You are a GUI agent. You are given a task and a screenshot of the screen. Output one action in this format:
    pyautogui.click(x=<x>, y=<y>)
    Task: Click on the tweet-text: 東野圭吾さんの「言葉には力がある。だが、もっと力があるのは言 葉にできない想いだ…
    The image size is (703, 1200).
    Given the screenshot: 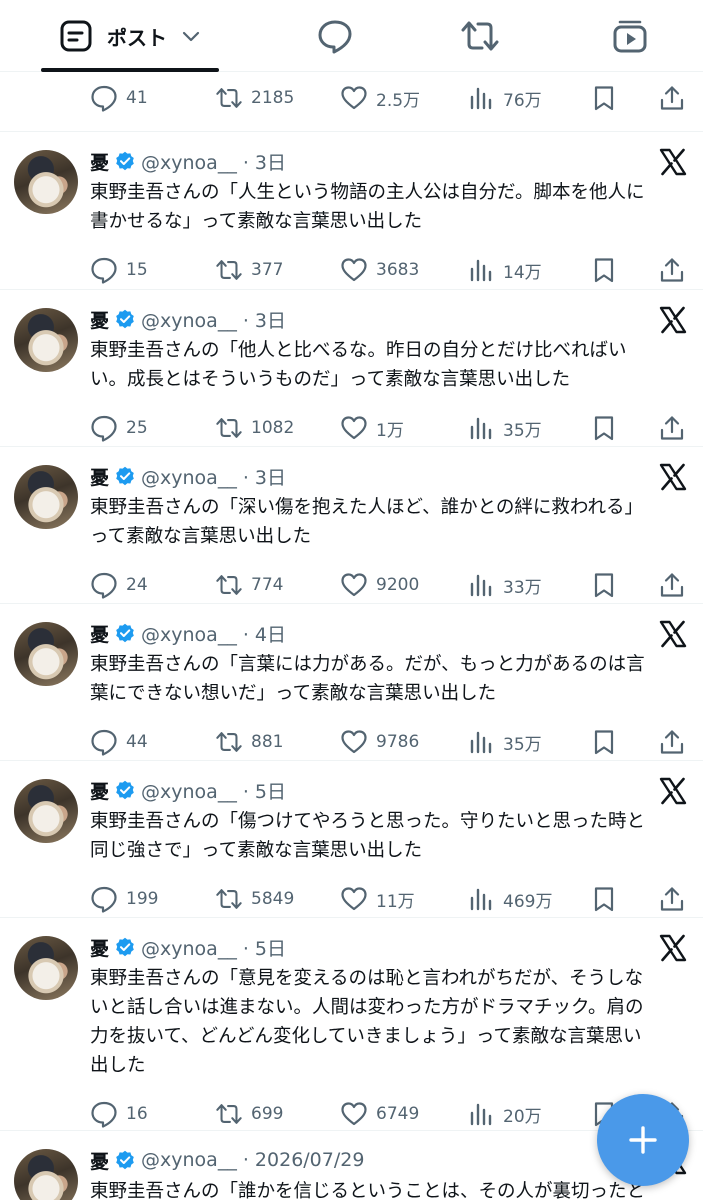 What is the action you would take?
    pyautogui.click(x=367, y=679)
    